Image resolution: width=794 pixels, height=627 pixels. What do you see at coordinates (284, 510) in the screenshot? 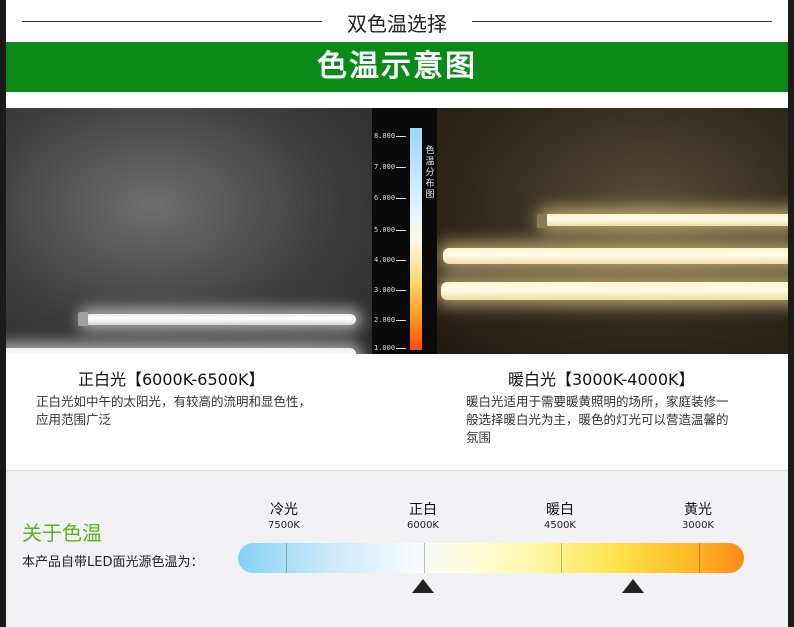
I see `marker-name: 冷光` at bounding box center [284, 510].